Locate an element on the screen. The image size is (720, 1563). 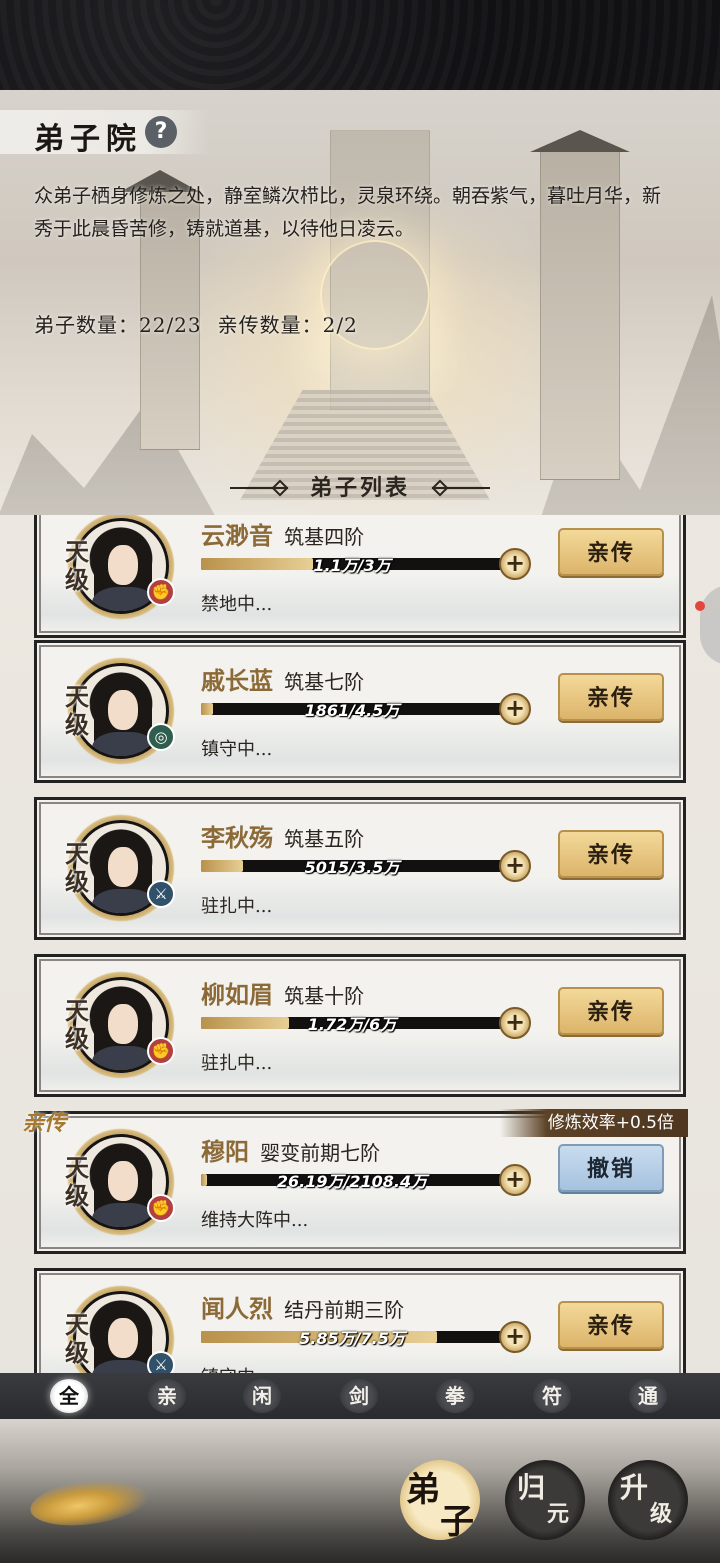
nav-return-button: 归 元 is located at coordinates (545, 1500).